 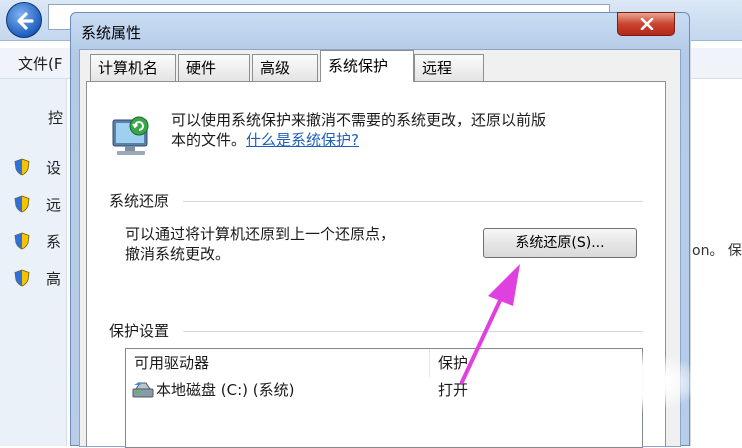 I want to click on close-button, so click(x=646, y=24).